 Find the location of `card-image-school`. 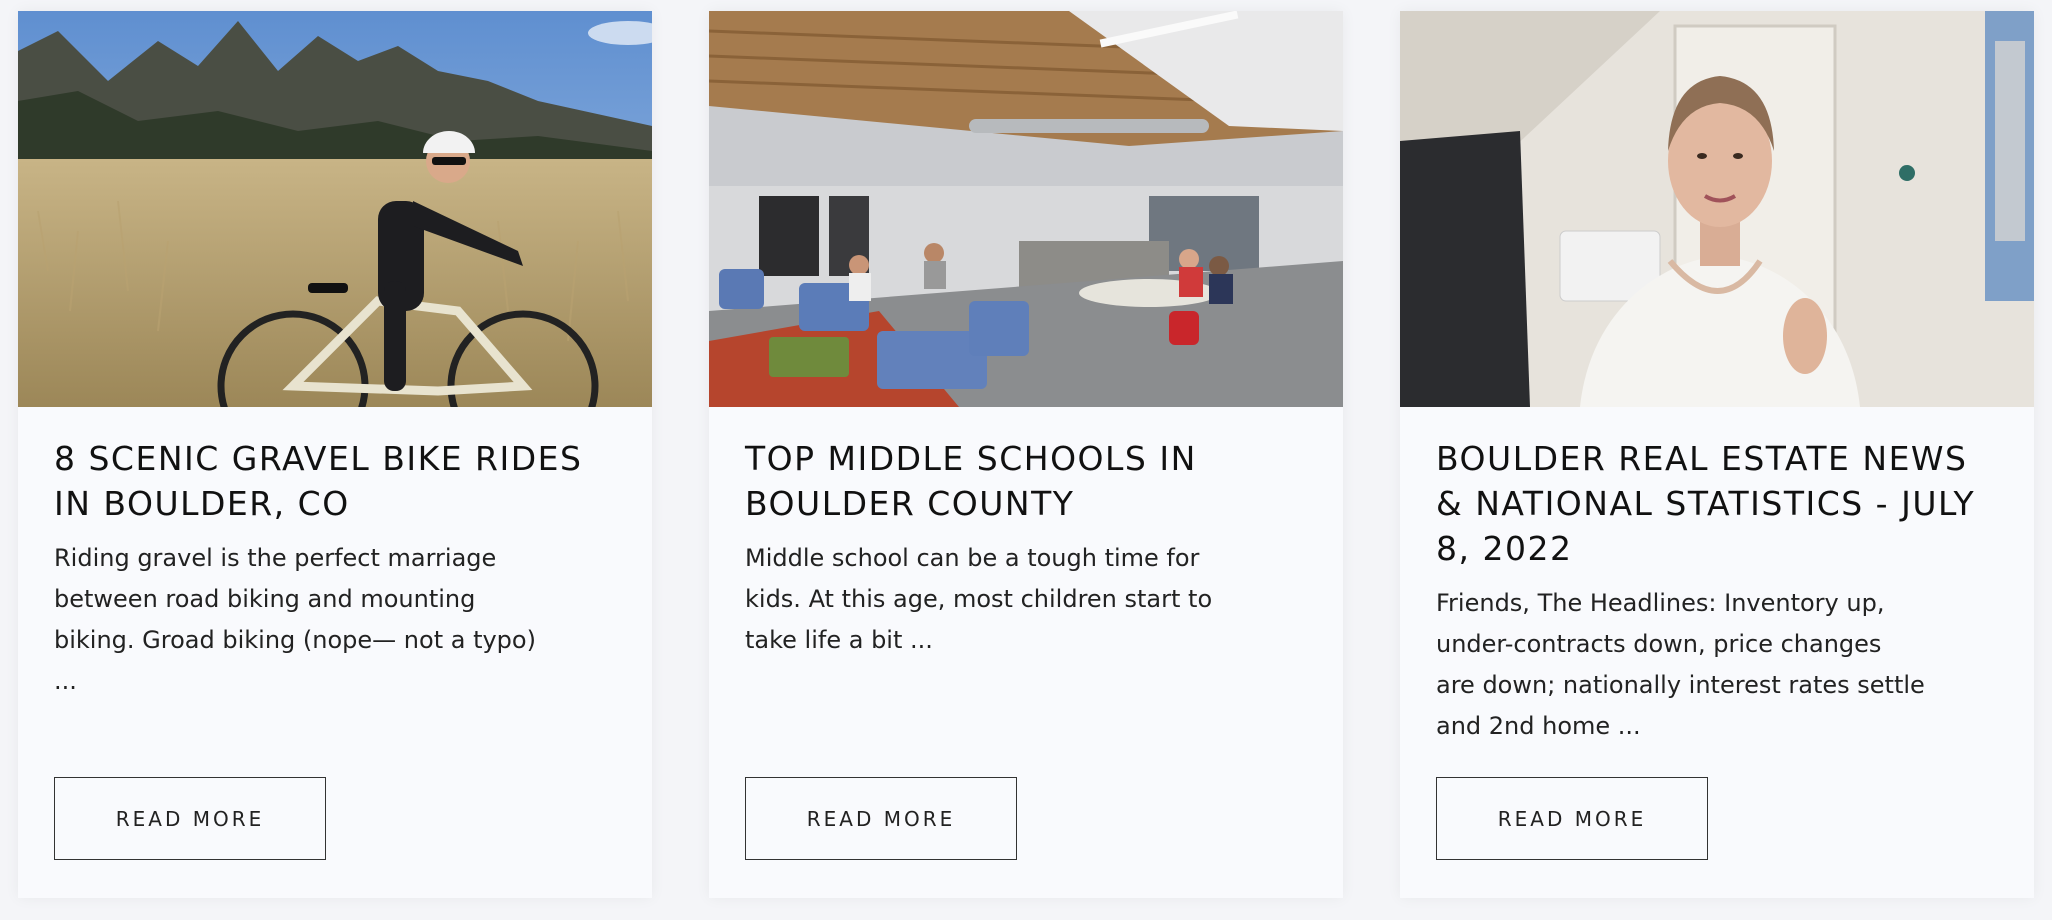

card-image-school is located at coordinates (1026, 209).